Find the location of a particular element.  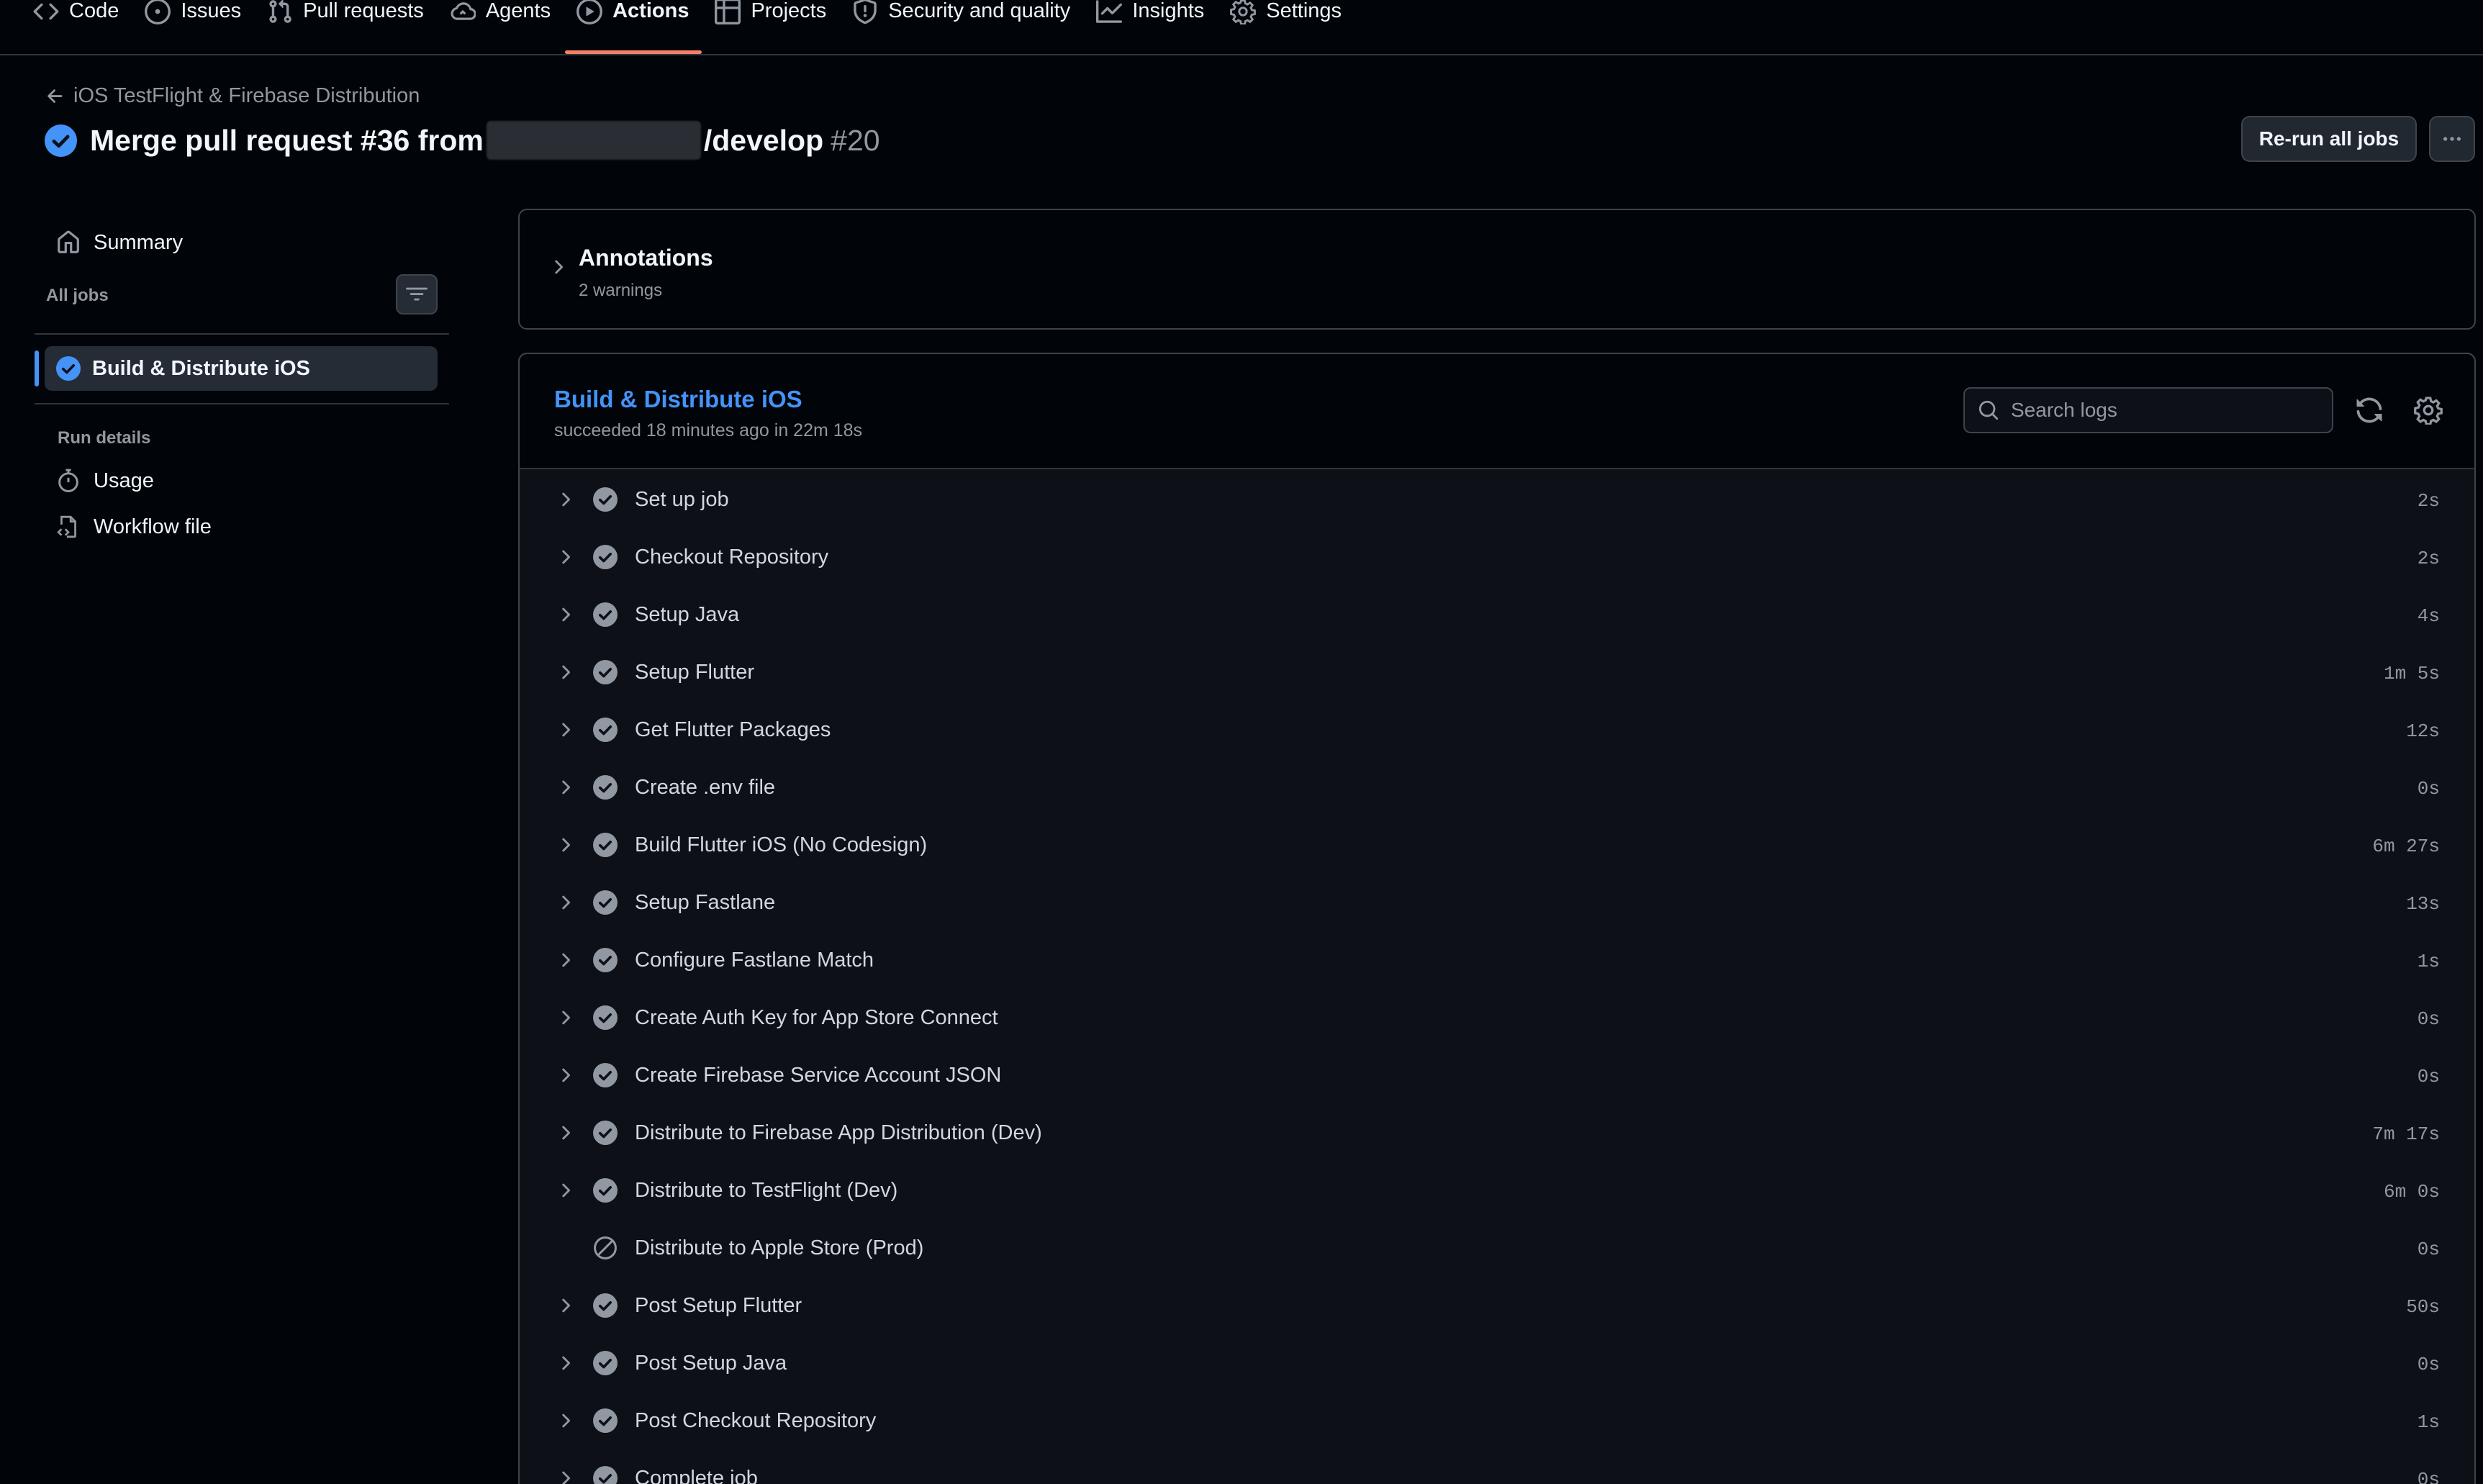

tab-insights: Insights is located at coordinates (1151, 27).